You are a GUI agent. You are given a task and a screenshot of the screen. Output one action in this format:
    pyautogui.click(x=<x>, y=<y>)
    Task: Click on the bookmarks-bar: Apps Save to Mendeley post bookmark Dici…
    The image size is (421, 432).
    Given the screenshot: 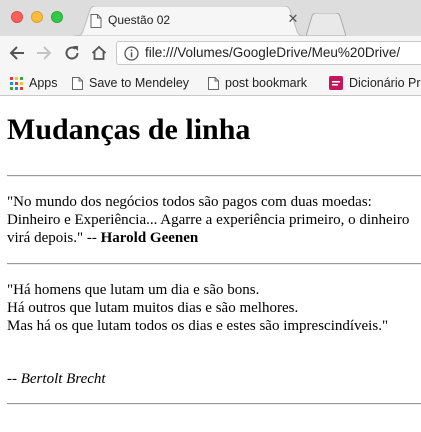 What is the action you would take?
    pyautogui.click(x=210, y=83)
    